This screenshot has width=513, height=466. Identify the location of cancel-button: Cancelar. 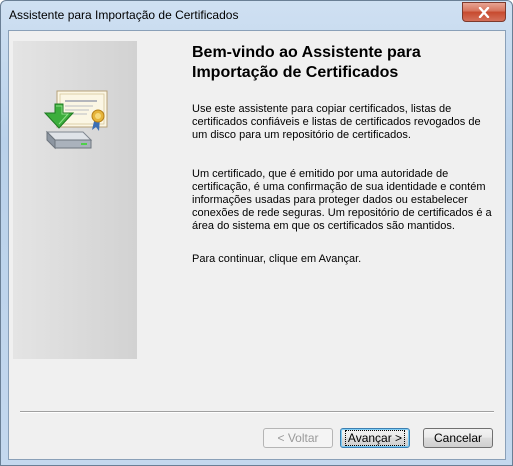
(458, 438).